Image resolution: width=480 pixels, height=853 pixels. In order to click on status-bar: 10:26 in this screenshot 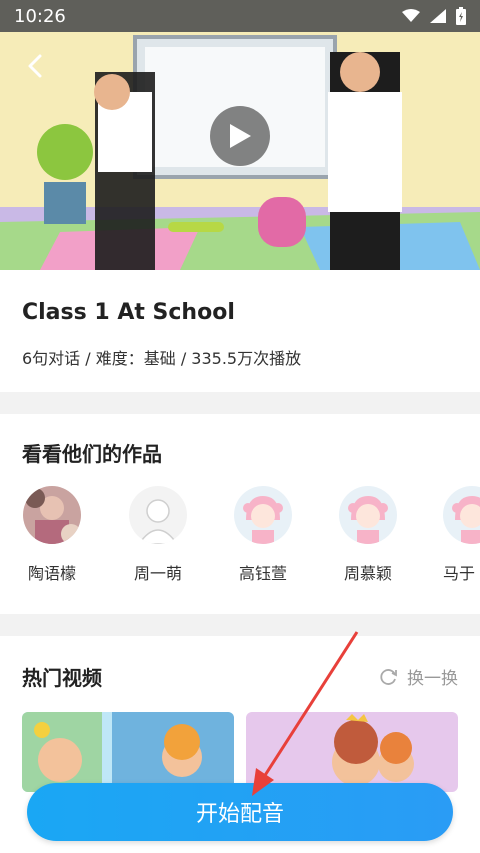, I will do `click(240, 16)`.